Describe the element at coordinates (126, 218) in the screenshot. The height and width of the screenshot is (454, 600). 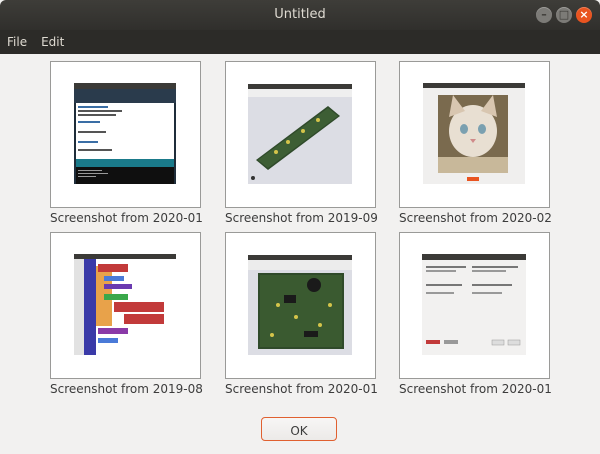
I see `thumbnail-label: Screenshot from 2020-01-3` at that location.